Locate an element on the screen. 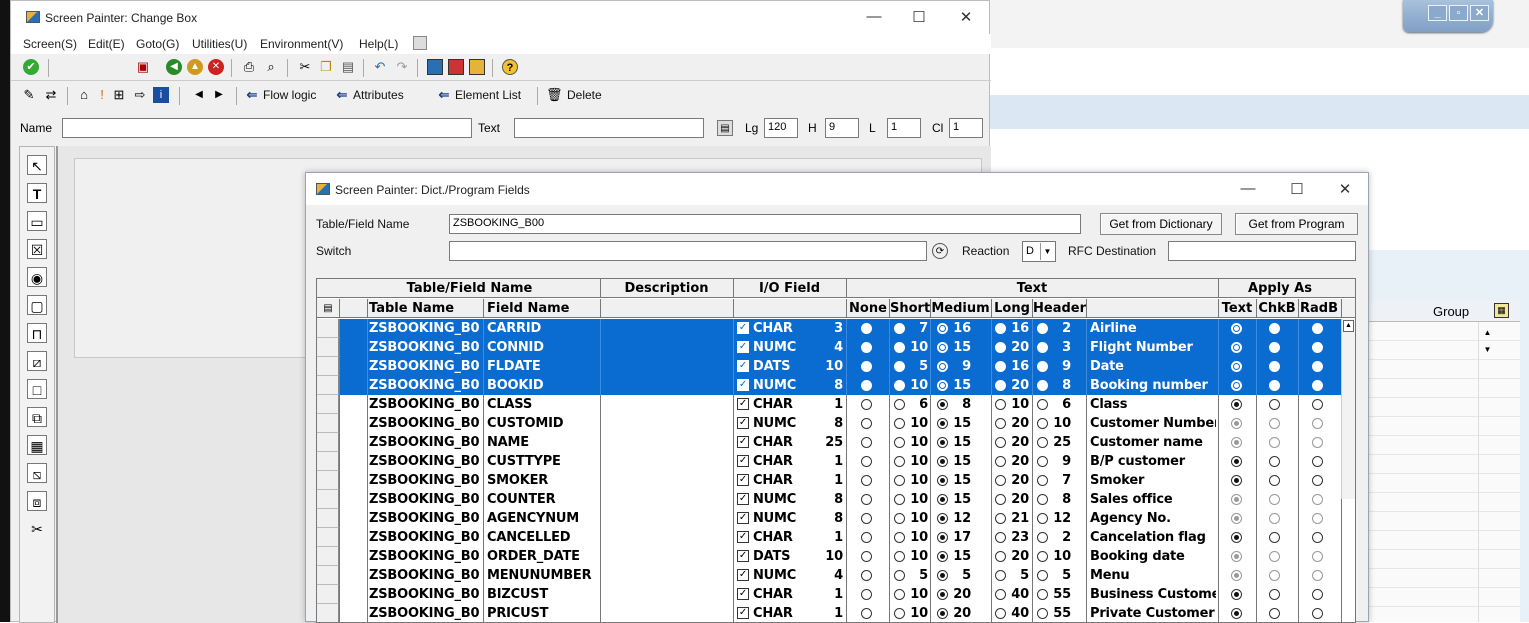 The width and height of the screenshot is (1529, 623). rfc-destination-input is located at coordinates (1262, 251).